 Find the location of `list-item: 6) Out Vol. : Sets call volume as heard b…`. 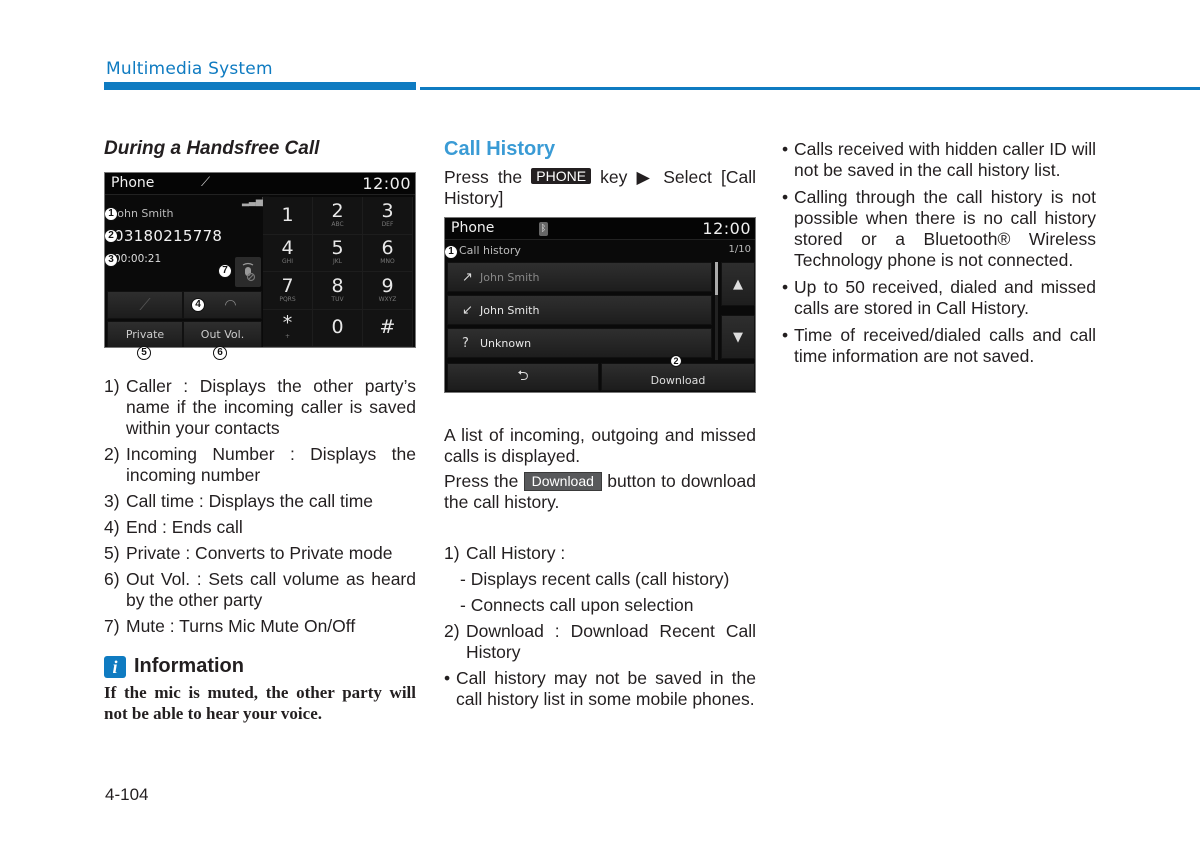

list-item: 6) Out Vol. : Sets call volume as heard b… is located at coordinates (260, 589).